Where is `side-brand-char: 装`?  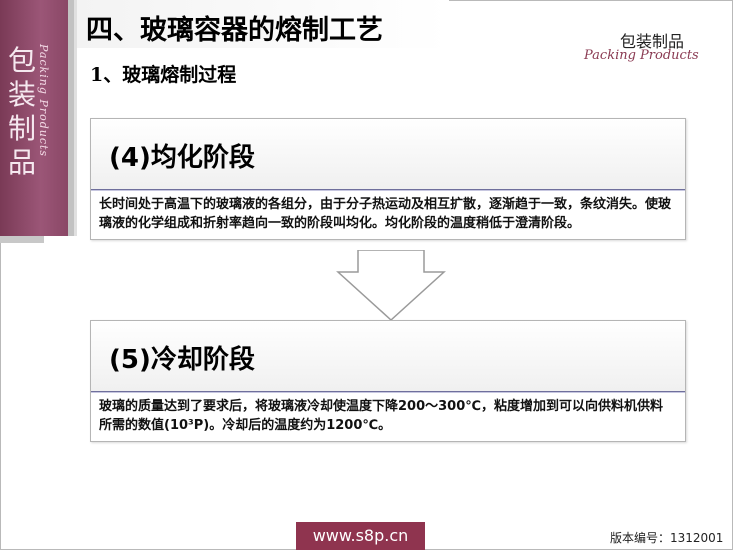
side-brand-char: 装 is located at coordinates (21, 94).